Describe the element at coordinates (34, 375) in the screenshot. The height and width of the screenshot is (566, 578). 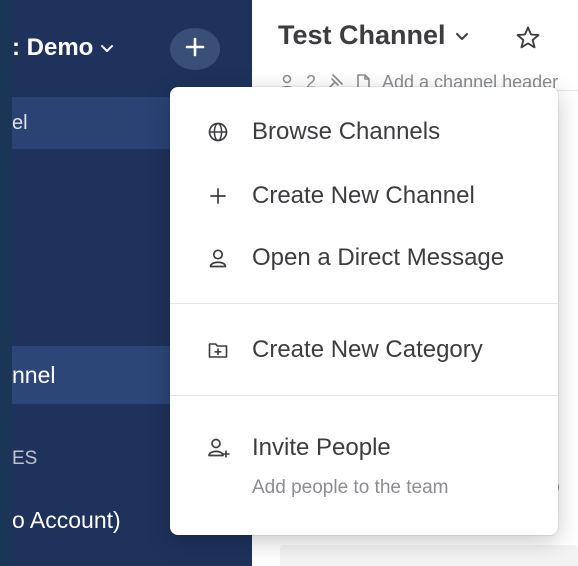
I see `sidebar-item-label: nnel` at that location.